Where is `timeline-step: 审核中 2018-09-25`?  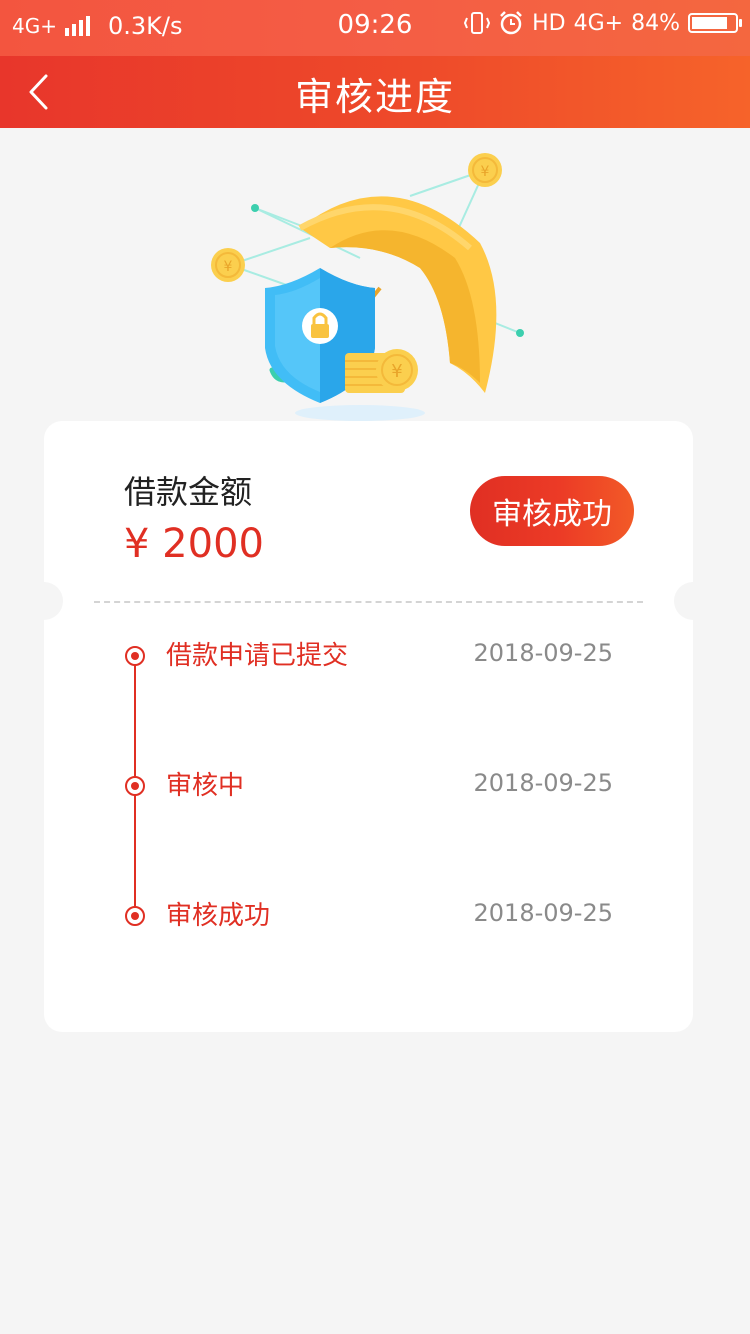 timeline-step: 审核中 2018-09-25 is located at coordinates (368, 785).